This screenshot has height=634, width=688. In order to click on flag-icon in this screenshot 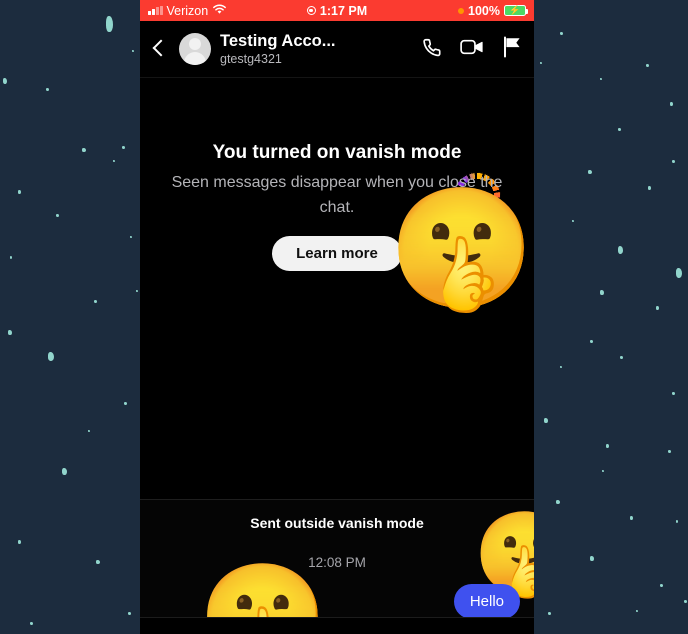, I will do `click(512, 49)`.